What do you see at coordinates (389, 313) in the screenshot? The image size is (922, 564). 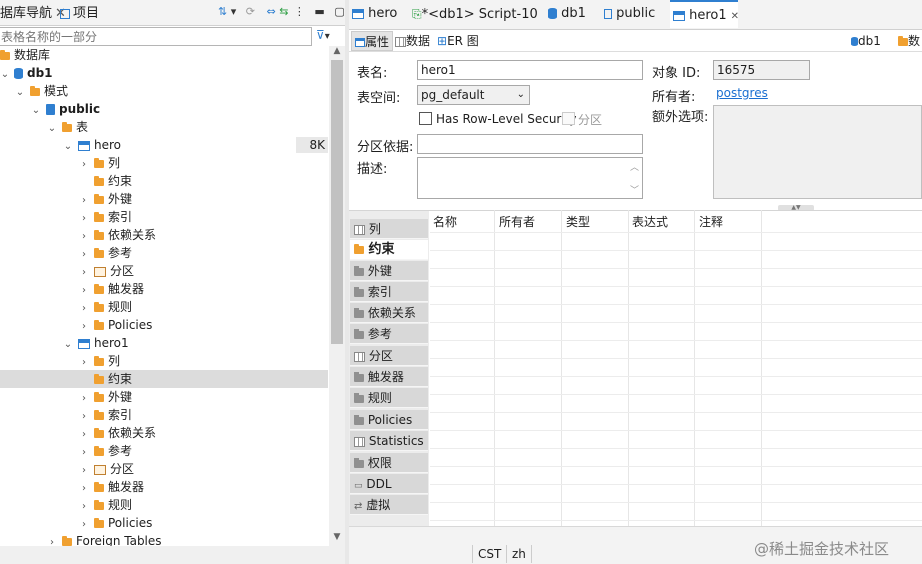 I see `side-tab-dependencies: 依赖关系` at bounding box center [389, 313].